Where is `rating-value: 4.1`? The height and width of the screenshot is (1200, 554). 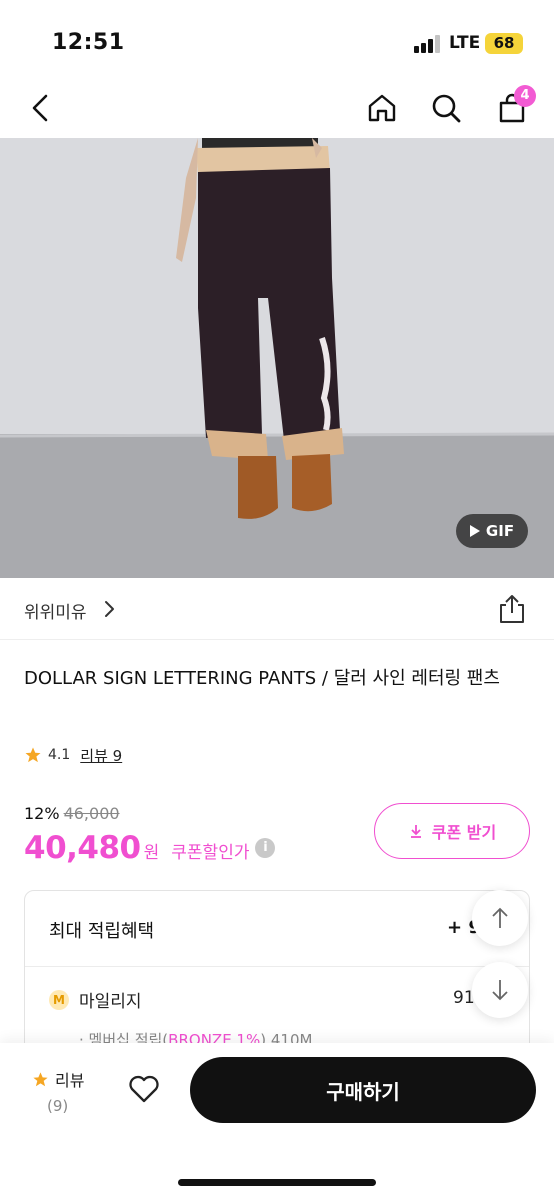
rating-value: 4.1 is located at coordinates (59, 755).